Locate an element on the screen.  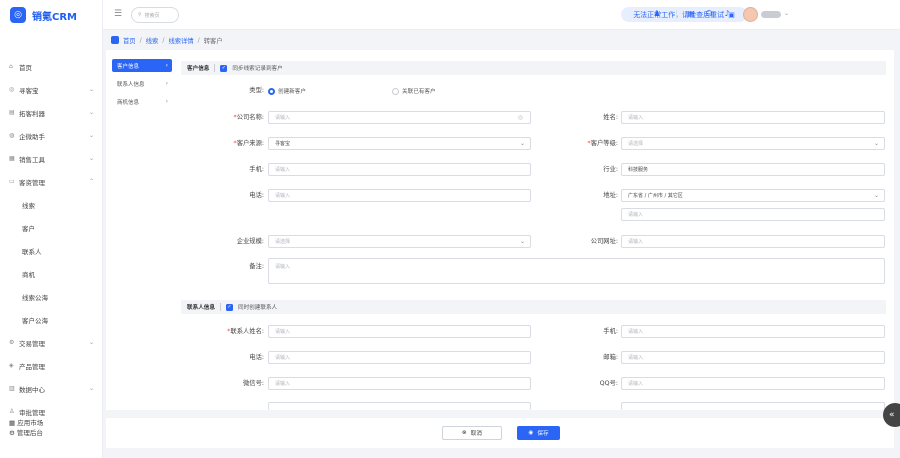
check-icon: ◉ is located at coordinates (531, 433).